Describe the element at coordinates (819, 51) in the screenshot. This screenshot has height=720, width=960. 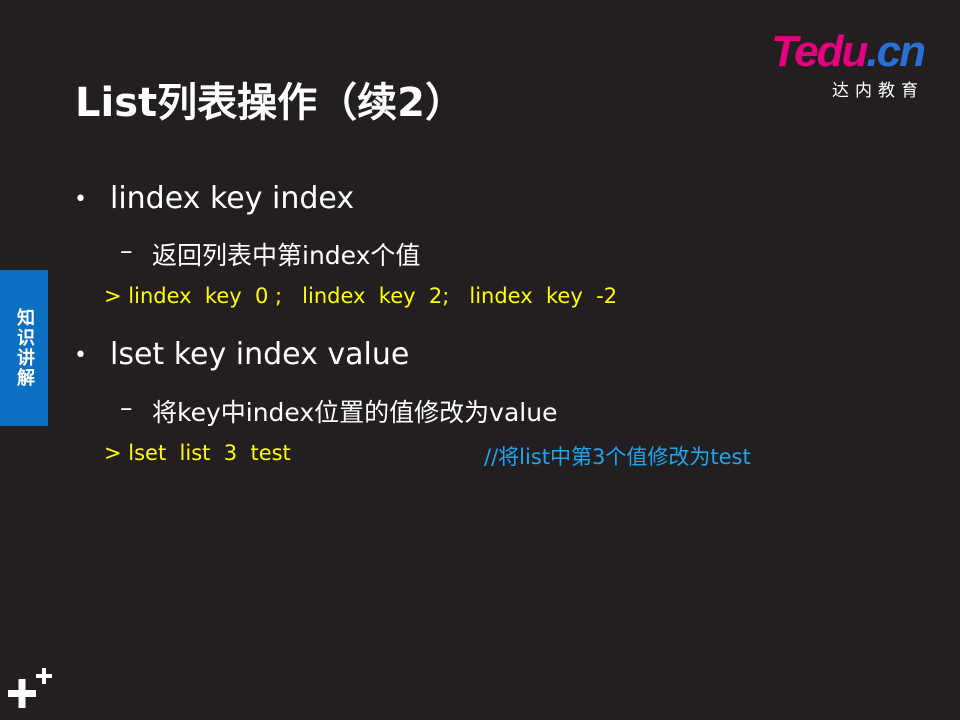
I see `logo-brand-main: Tedu` at that location.